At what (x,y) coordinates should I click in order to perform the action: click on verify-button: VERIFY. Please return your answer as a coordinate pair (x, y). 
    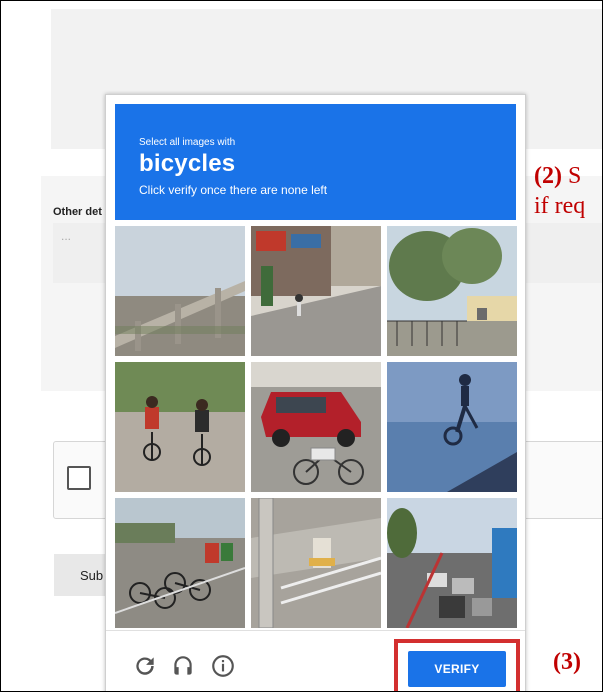
    Looking at the image, I should click on (457, 669).